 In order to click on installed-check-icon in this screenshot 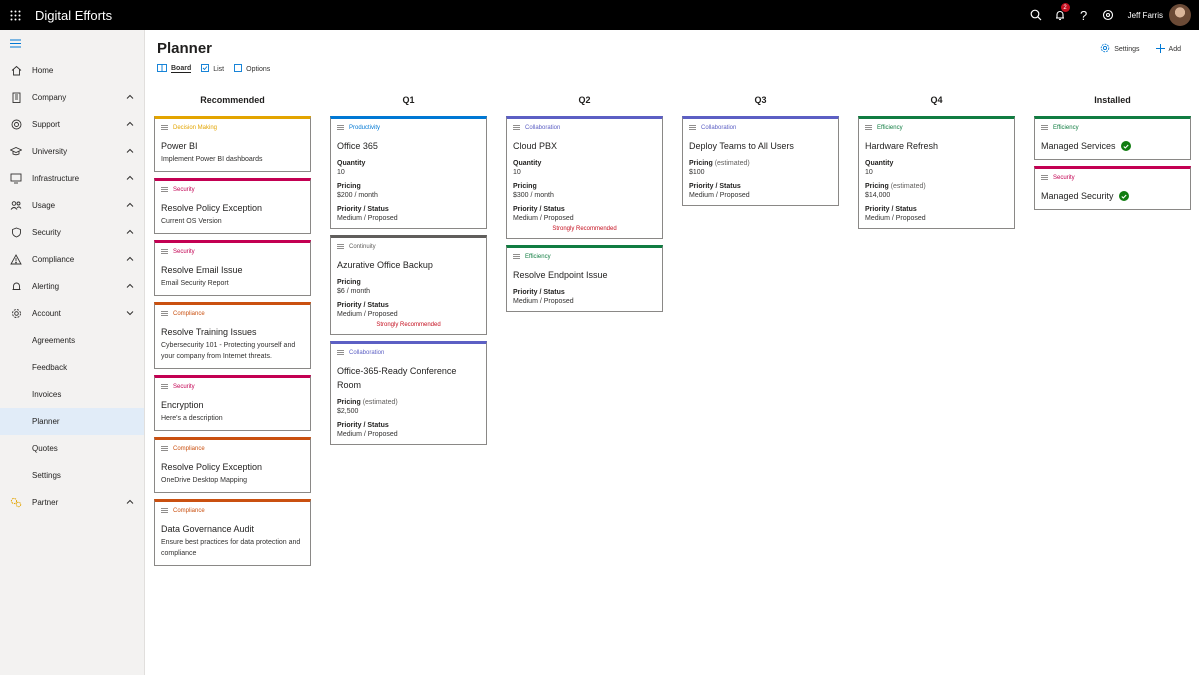, I will do `click(1123, 196)`.